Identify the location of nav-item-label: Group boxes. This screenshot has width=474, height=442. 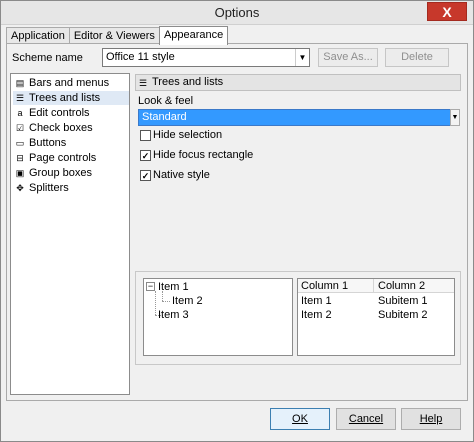
(60, 173).